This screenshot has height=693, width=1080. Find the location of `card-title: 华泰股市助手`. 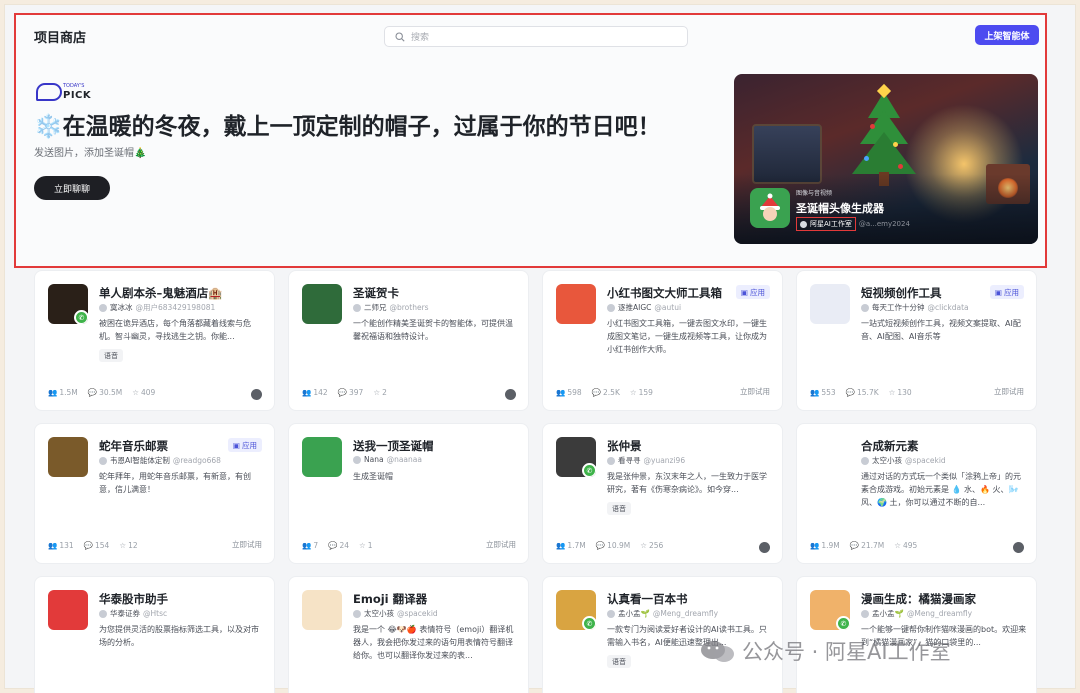

card-title: 华泰股市助手 is located at coordinates (133, 599).